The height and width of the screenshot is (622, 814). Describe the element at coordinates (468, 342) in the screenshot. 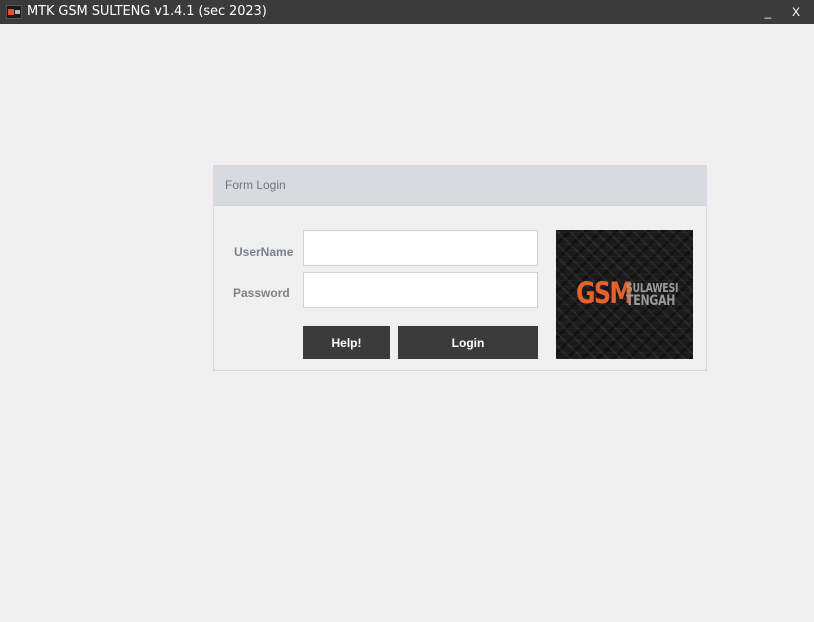

I see `login-button: Login` at that location.